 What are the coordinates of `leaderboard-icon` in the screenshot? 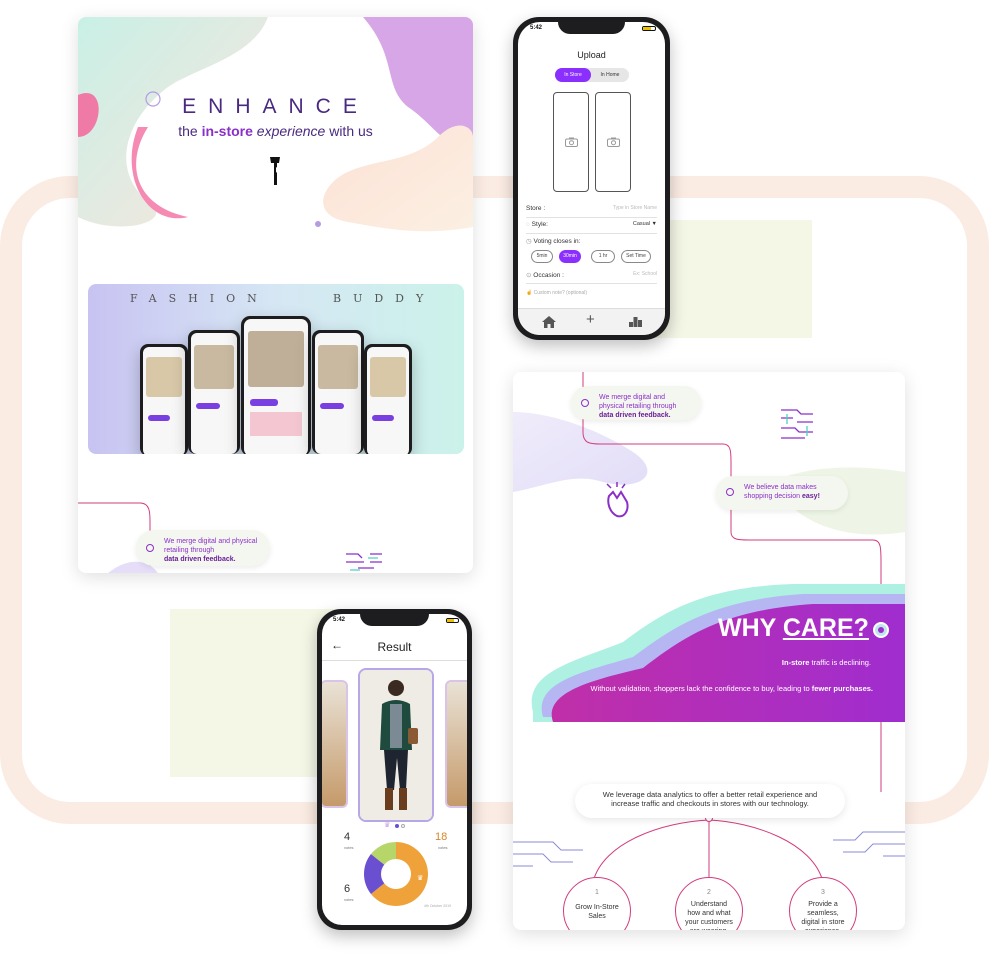 It's located at (635, 322).